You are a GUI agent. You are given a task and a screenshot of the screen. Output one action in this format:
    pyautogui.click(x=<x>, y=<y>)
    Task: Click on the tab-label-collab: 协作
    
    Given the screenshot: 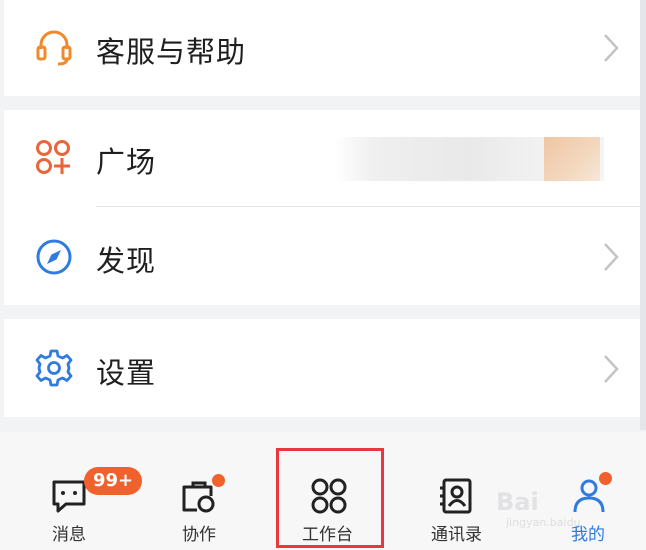 What is the action you would take?
    pyautogui.click(x=199, y=535)
    